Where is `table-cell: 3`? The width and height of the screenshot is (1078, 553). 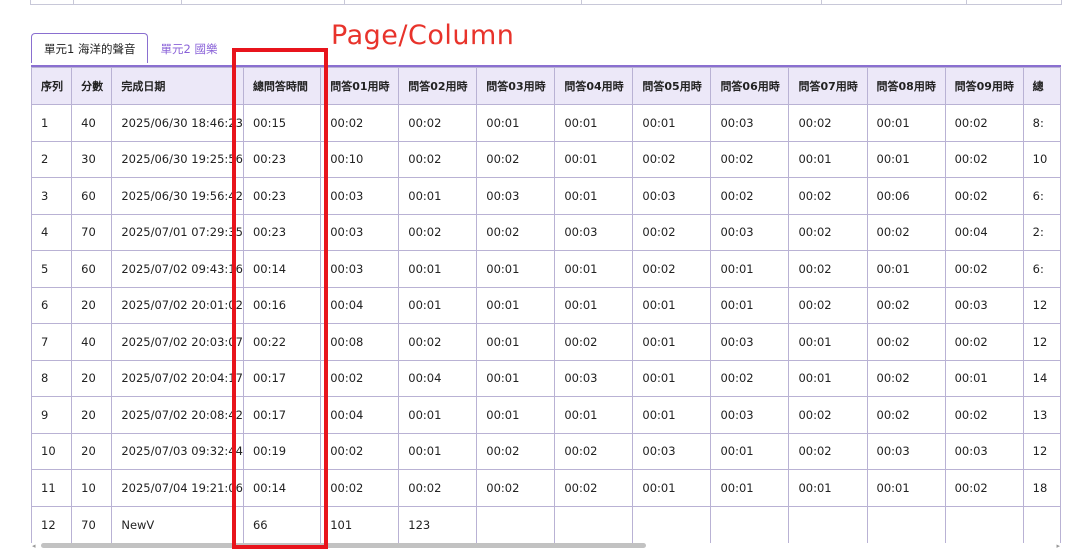
table-cell: 3 is located at coordinates (52, 196).